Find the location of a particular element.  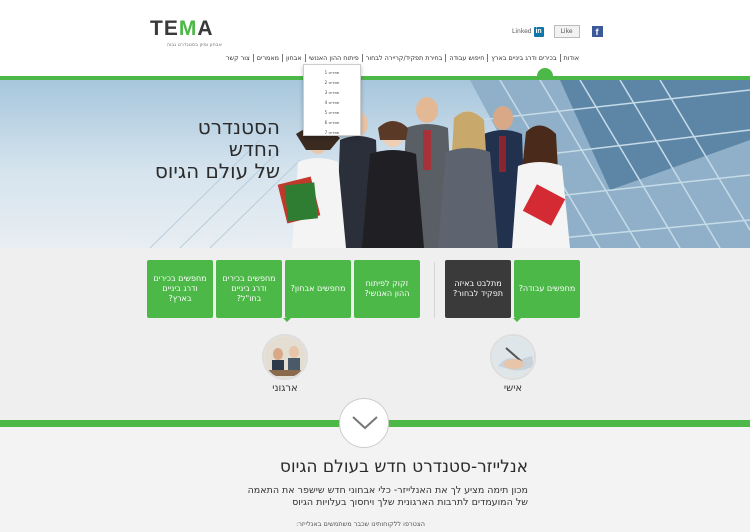

tile-executives-local: מחפשים בכירים ודרג ביניים בארץ? is located at coordinates (180, 289).